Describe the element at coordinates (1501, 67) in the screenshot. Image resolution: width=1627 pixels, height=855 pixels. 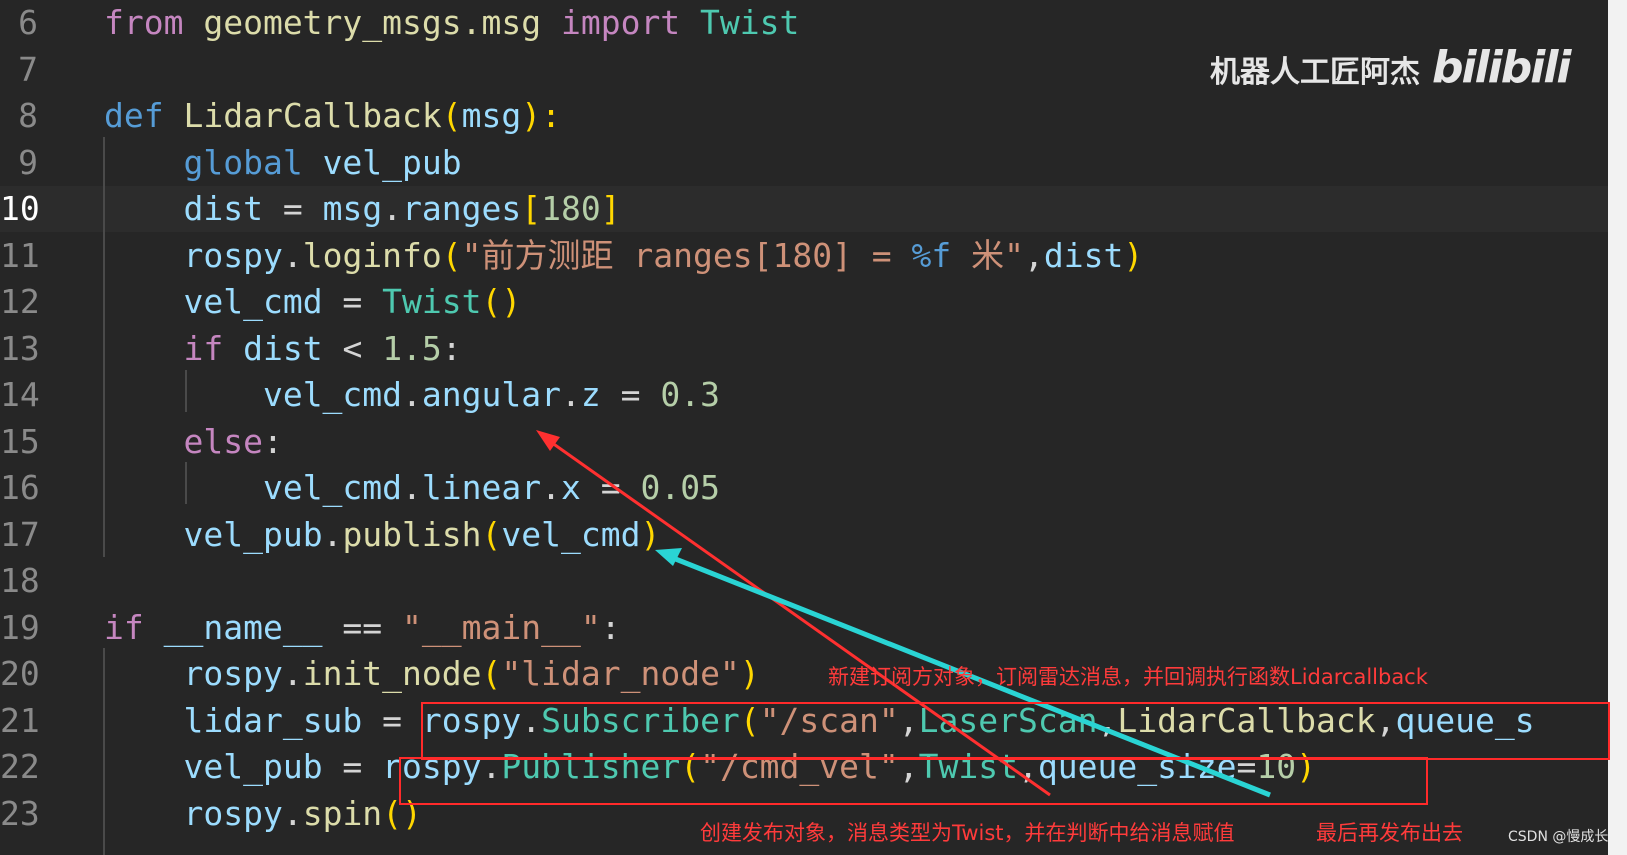
I see `bilibili-logo: bilibili` at that location.